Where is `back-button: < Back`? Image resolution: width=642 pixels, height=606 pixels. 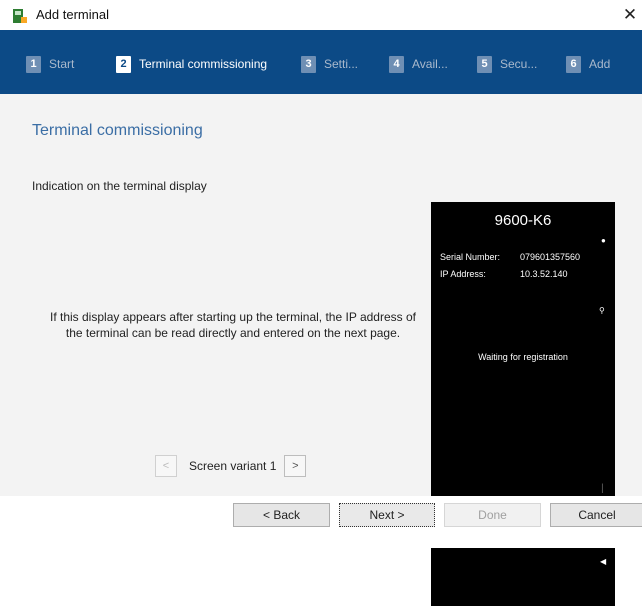 back-button: < Back is located at coordinates (281, 515).